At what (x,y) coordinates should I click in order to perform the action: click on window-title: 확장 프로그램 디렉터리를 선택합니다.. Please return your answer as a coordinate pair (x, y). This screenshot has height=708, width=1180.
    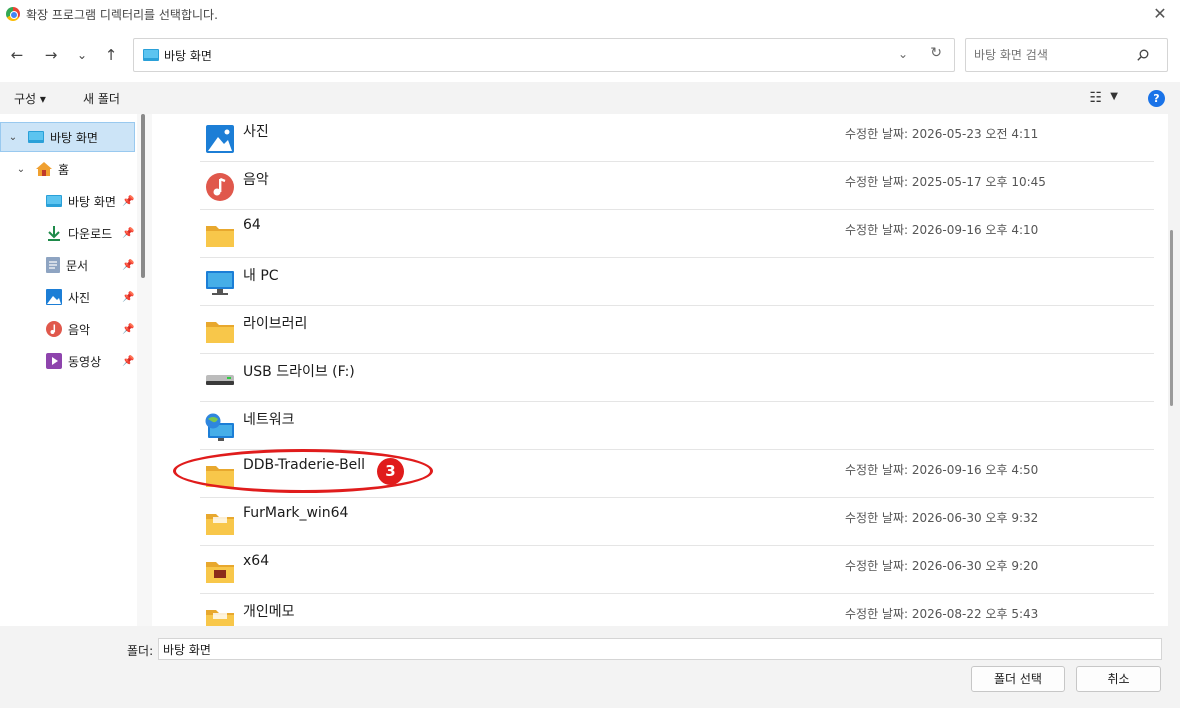
    Looking at the image, I should click on (122, 14).